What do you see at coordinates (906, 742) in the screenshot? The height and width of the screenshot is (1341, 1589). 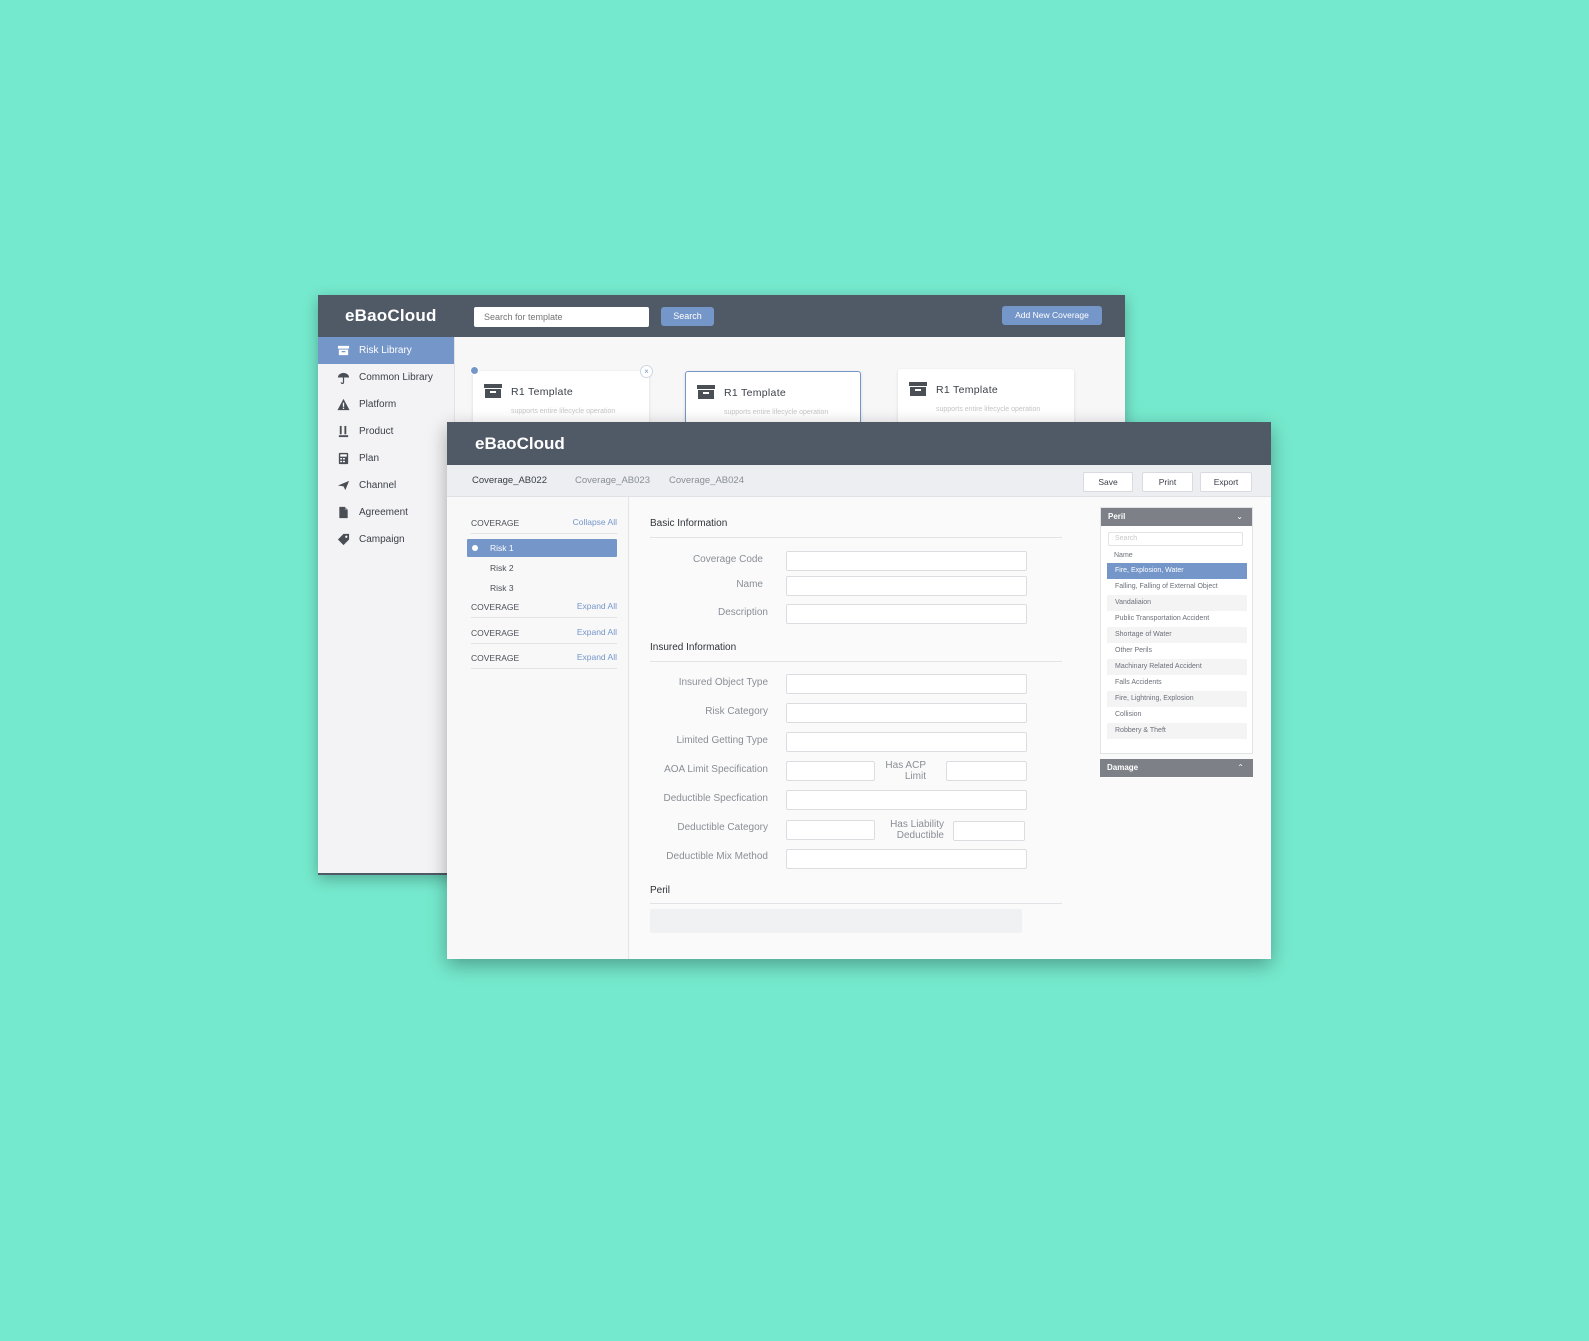 I see `limited-getting-type-field` at bounding box center [906, 742].